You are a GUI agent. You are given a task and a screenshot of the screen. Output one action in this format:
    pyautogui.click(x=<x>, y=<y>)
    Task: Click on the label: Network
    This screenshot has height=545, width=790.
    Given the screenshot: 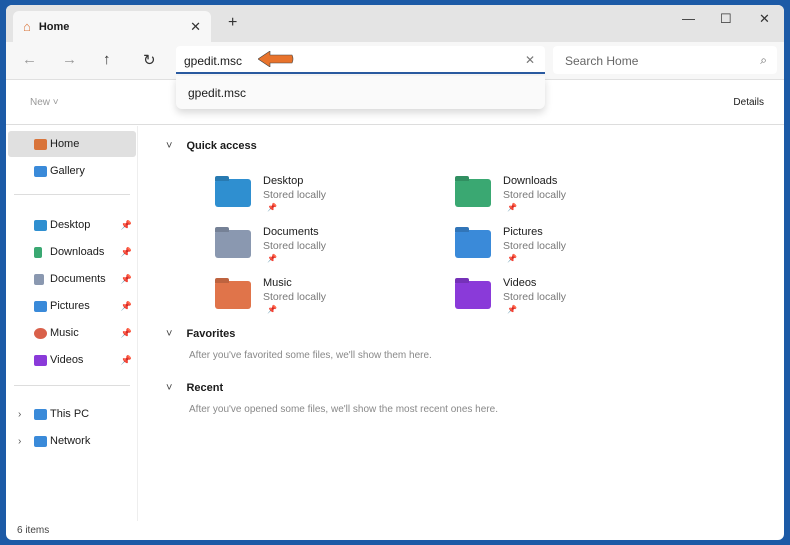 What is the action you would take?
    pyautogui.click(x=70, y=441)
    